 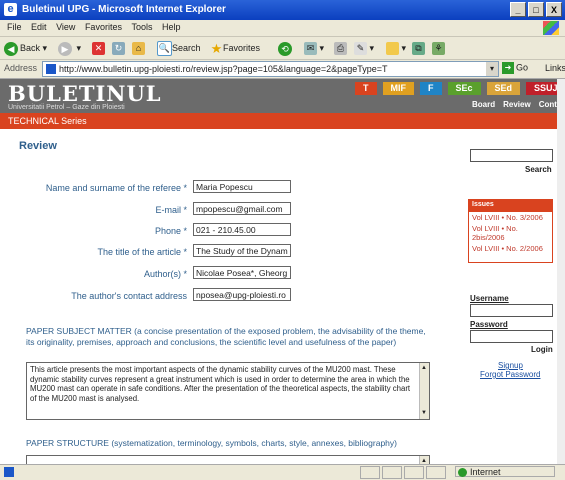 I want to click on top-nav: Board Review Contact, so click(x=514, y=104).